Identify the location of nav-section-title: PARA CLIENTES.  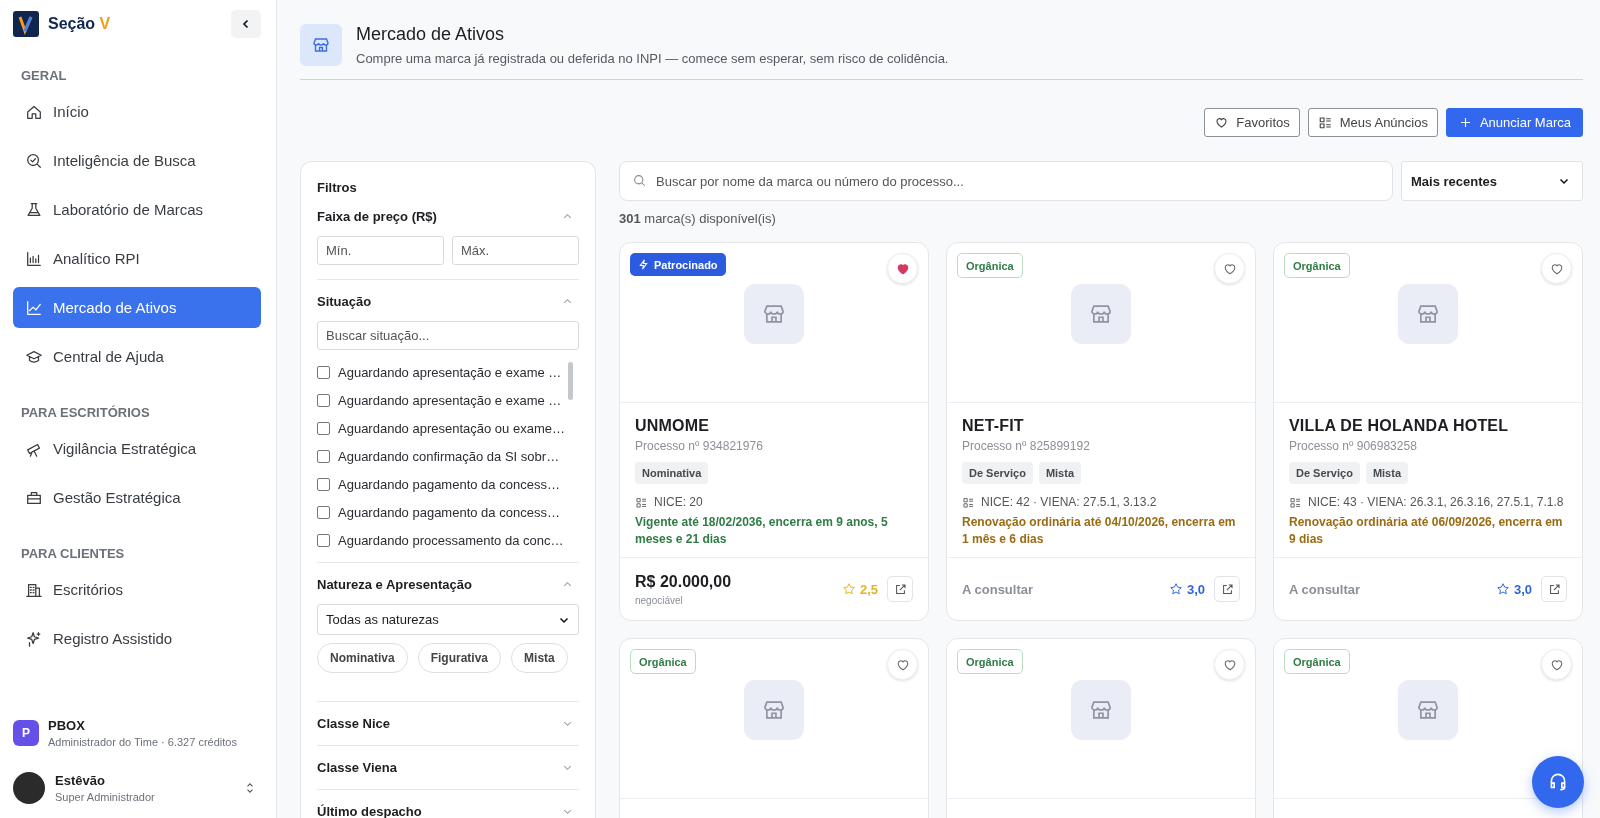
(73, 554).